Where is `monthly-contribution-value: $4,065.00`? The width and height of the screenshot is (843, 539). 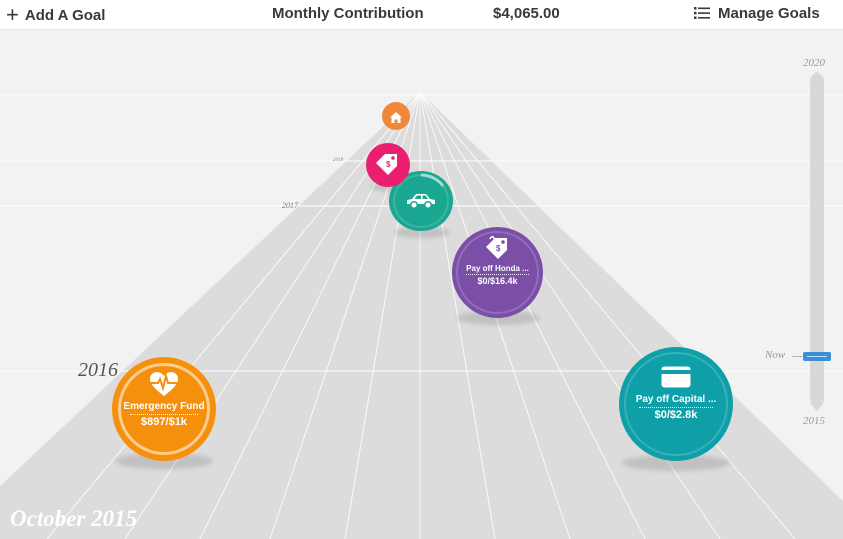 monthly-contribution-value: $4,065.00 is located at coordinates (526, 13).